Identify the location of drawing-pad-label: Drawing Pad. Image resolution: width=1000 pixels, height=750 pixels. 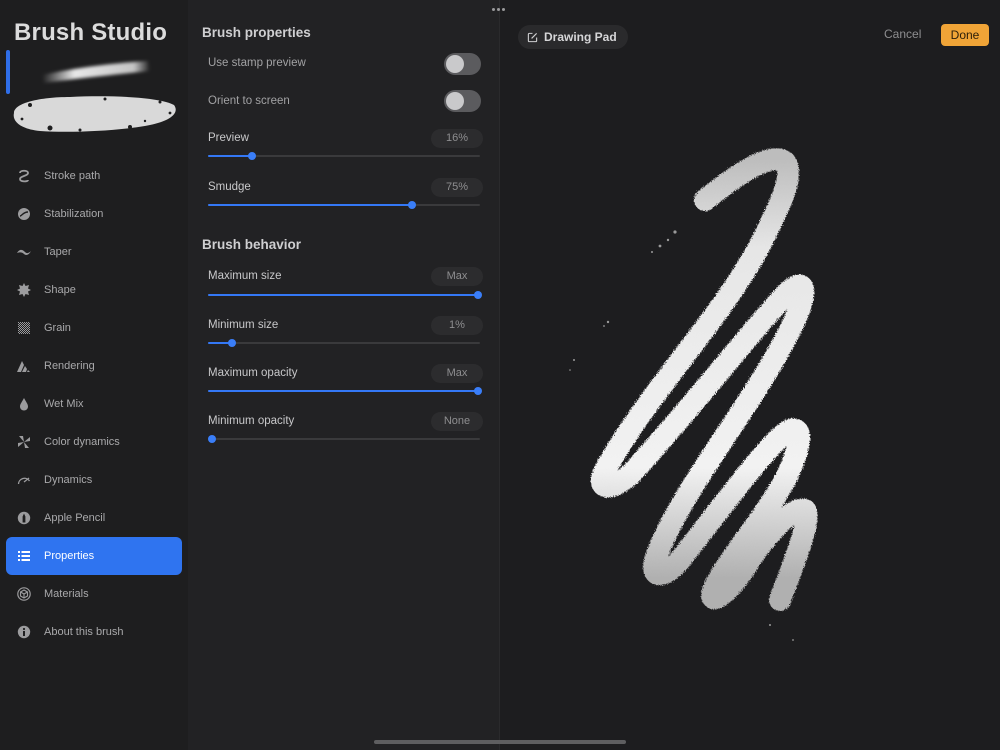
(580, 37).